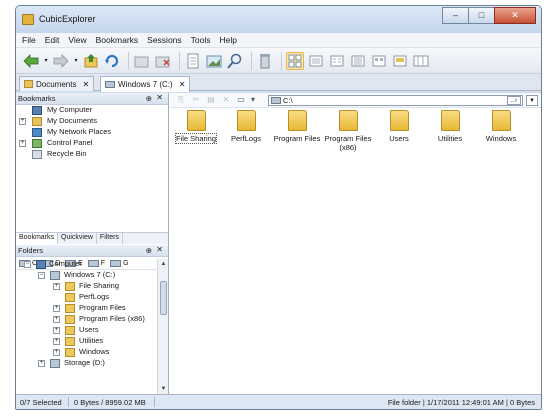 This screenshot has width=550, height=420. What do you see at coordinates (481, 15) in the screenshot?
I see `maximize-button: □` at bounding box center [481, 15].